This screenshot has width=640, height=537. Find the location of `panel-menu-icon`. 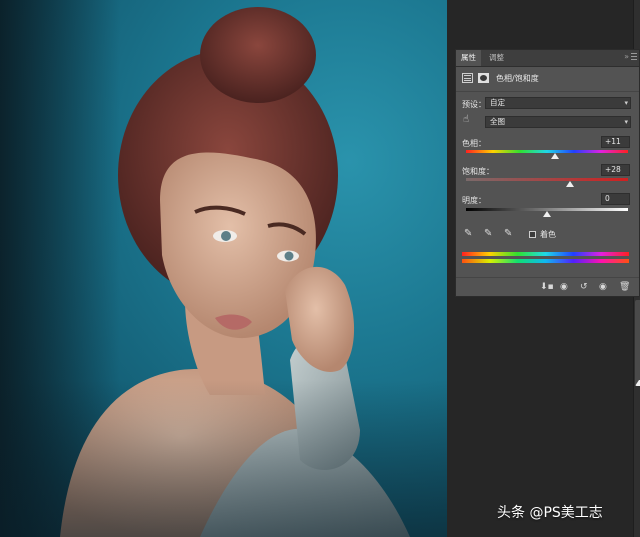

panel-menu-icon is located at coordinates (634, 57).